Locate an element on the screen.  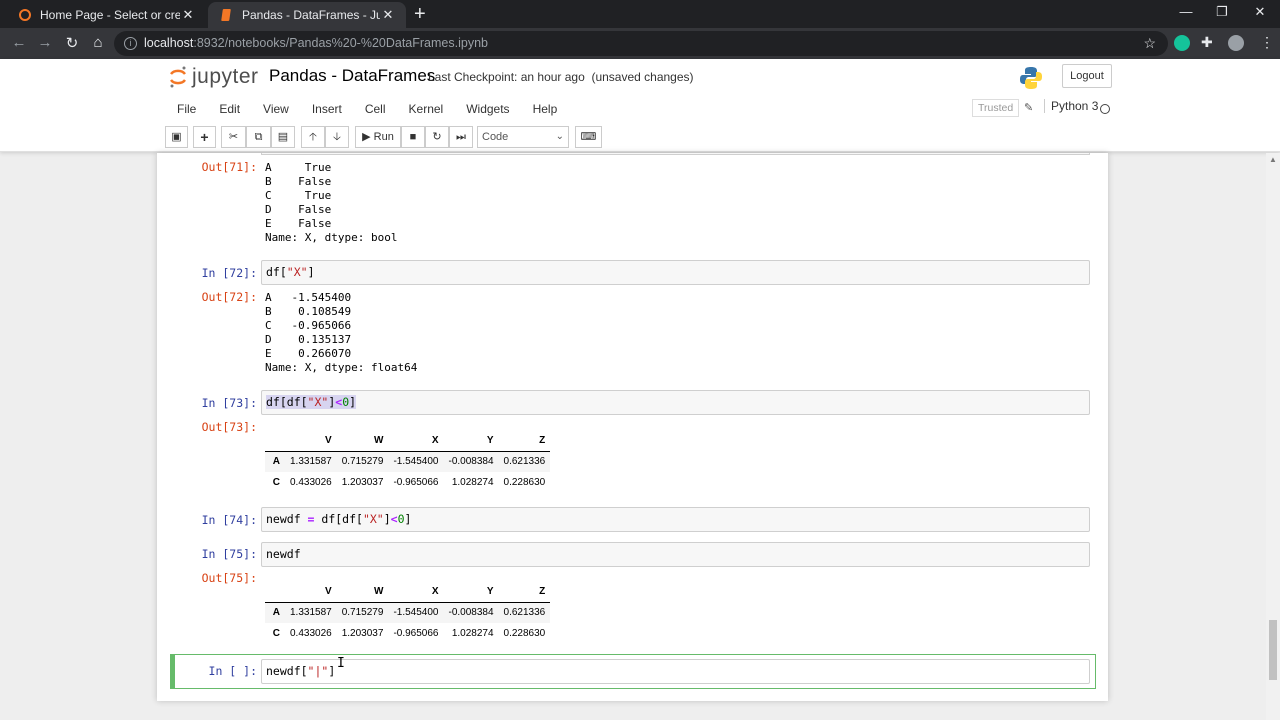
tab-home-page: Home Page - Select or create a n ✕ is located at coordinates (106, 15).